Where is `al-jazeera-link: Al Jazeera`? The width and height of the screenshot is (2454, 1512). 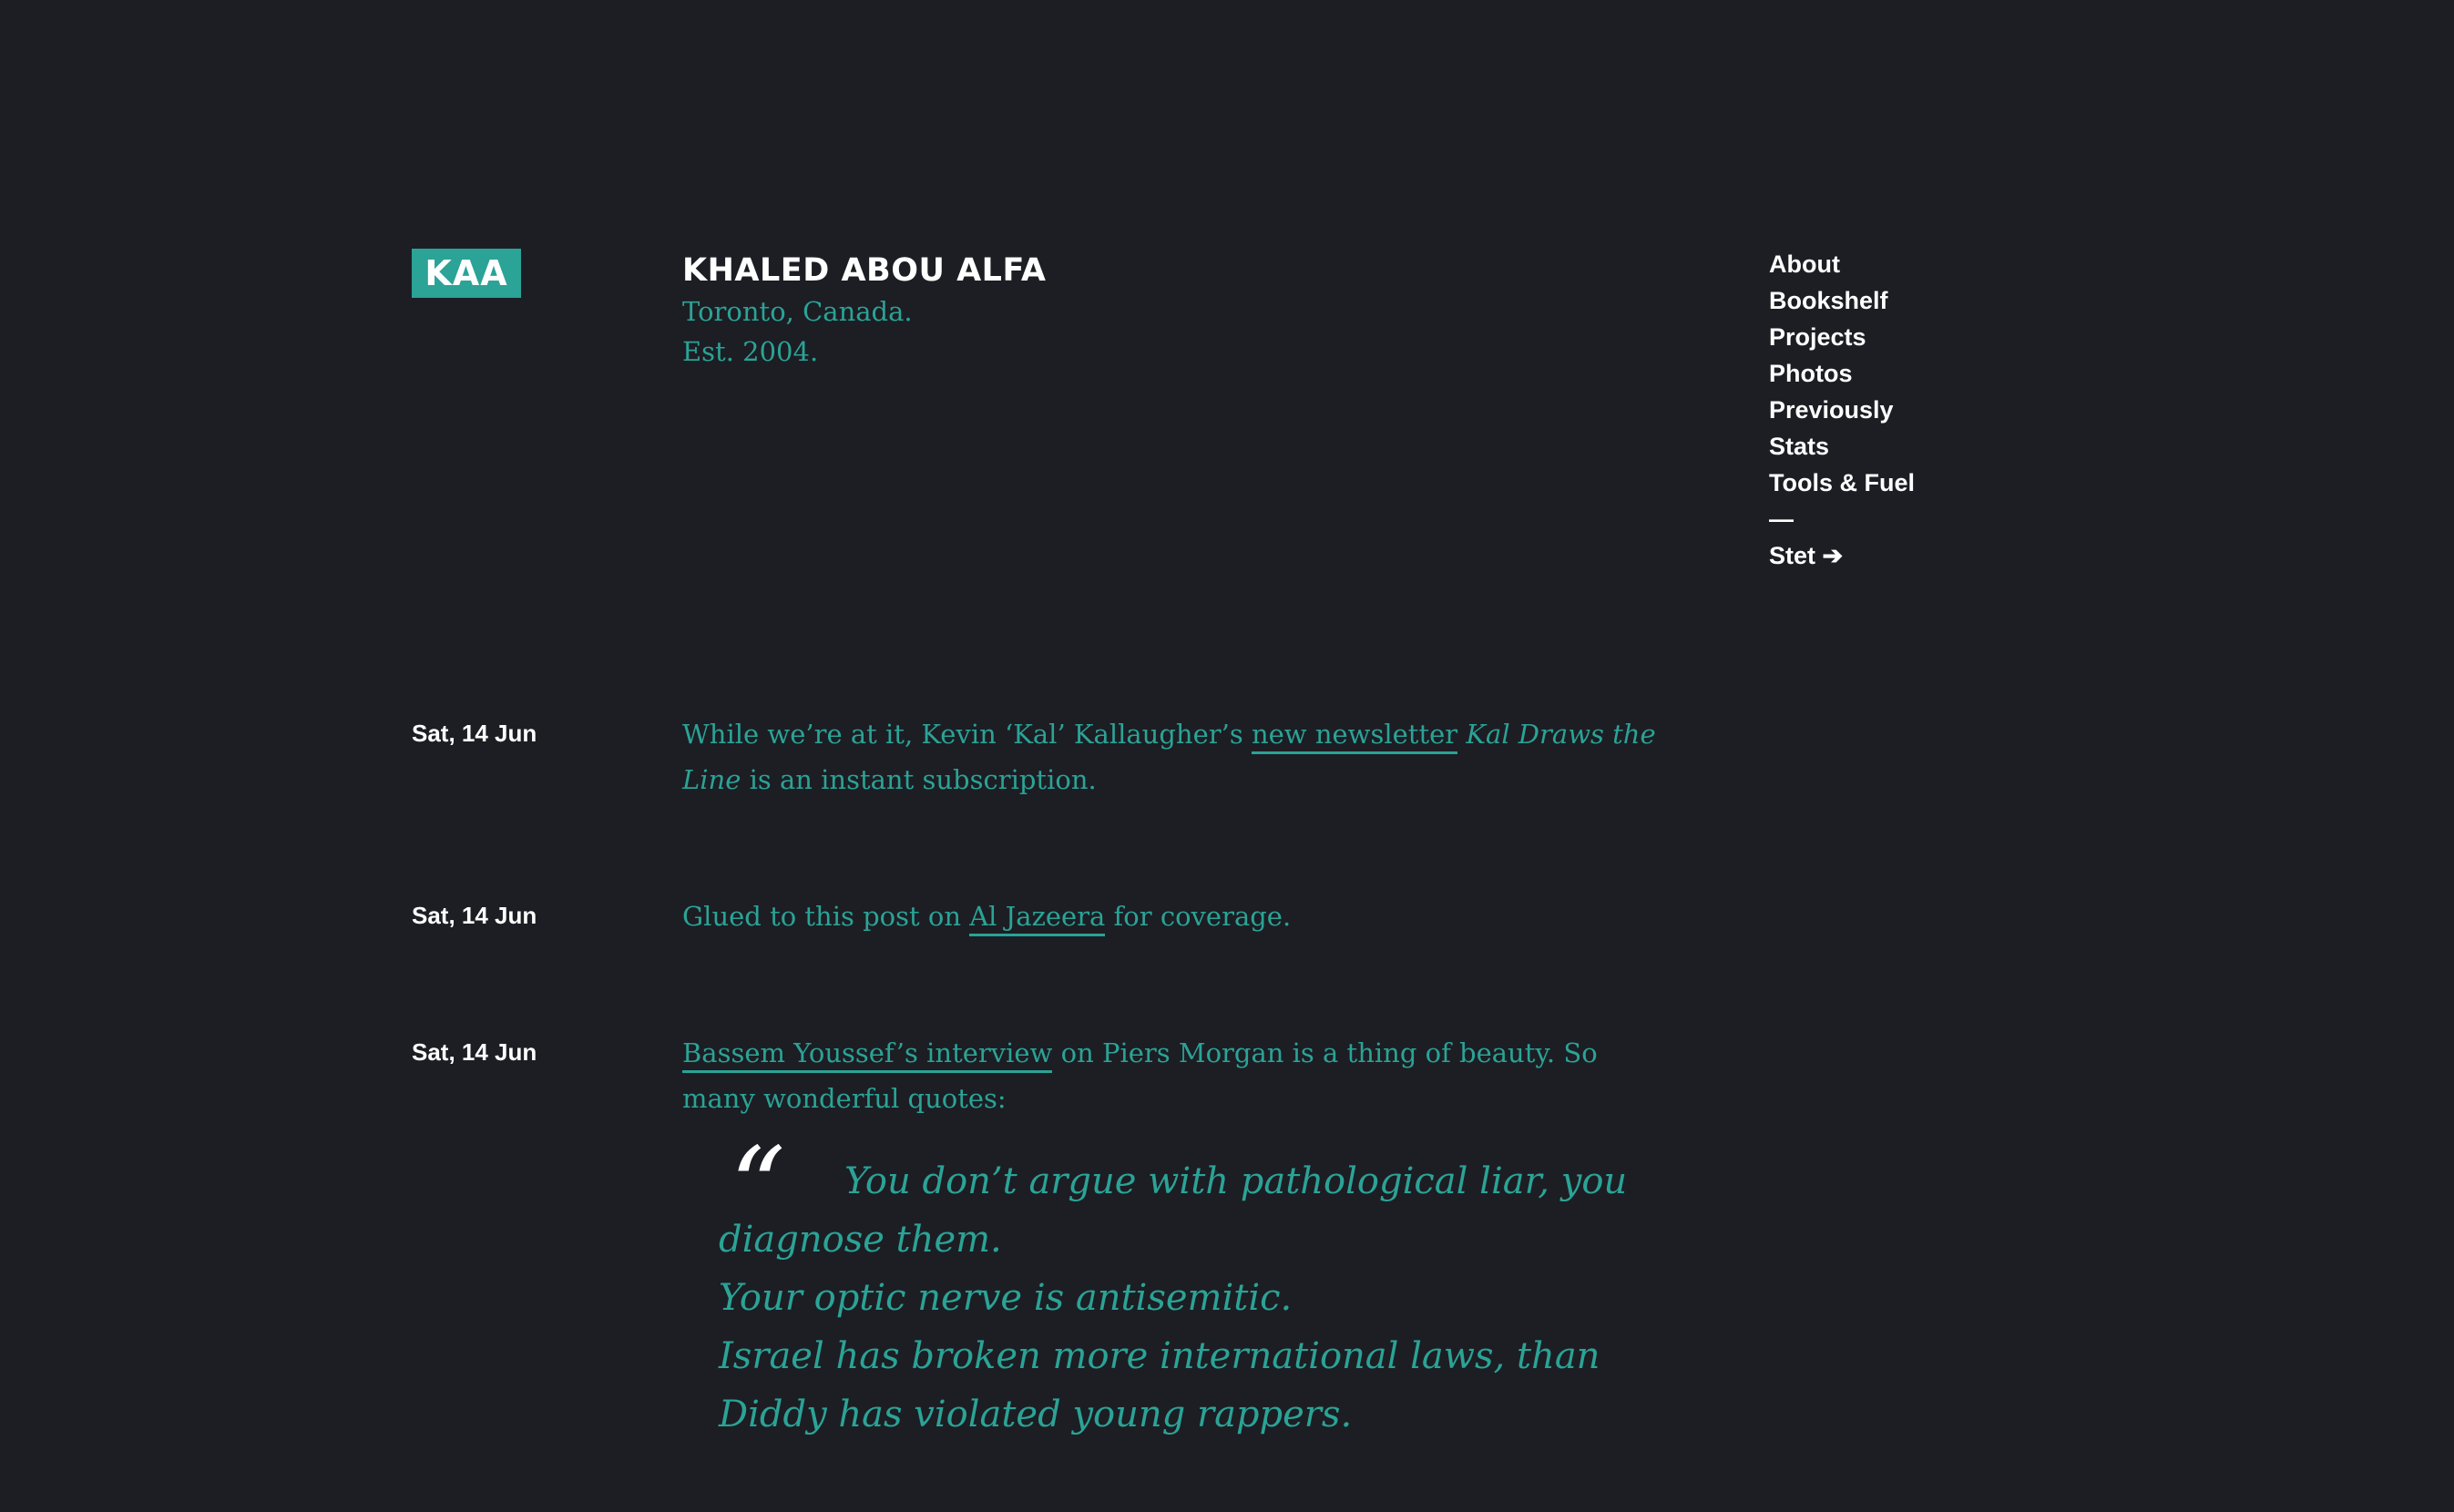 al-jazeera-link: Al Jazeera is located at coordinates (1037, 918).